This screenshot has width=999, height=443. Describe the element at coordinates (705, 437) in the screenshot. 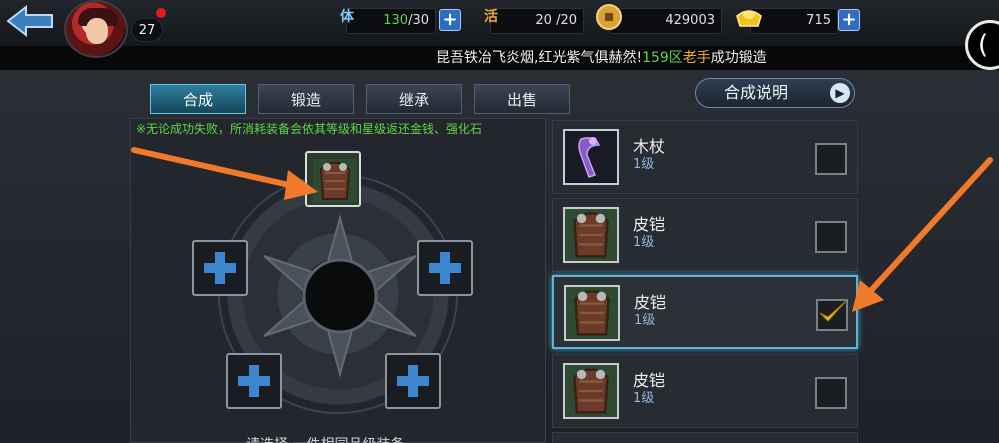

I see `list-item` at that location.